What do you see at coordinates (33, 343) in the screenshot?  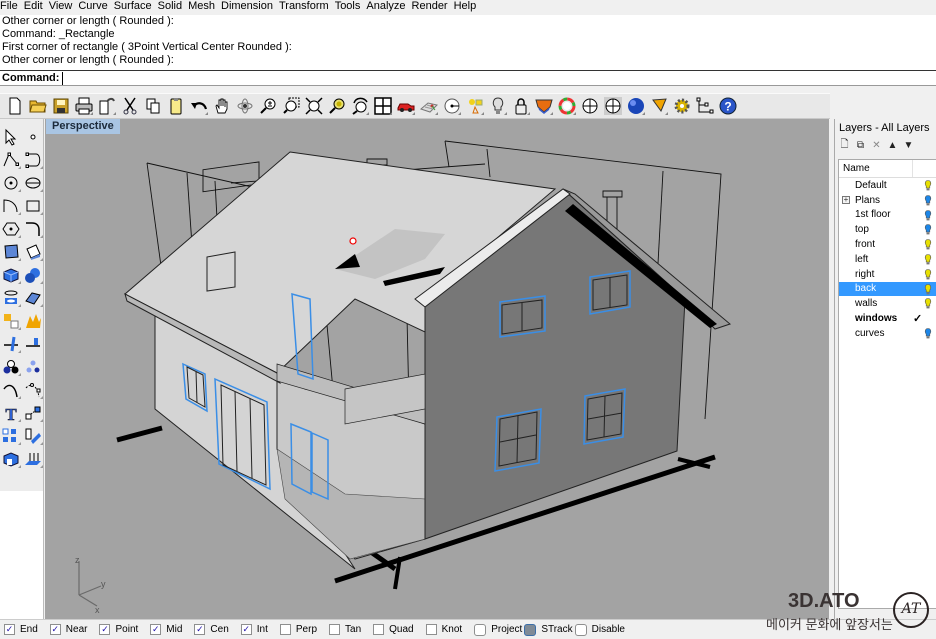 I see `trim-tool` at bounding box center [33, 343].